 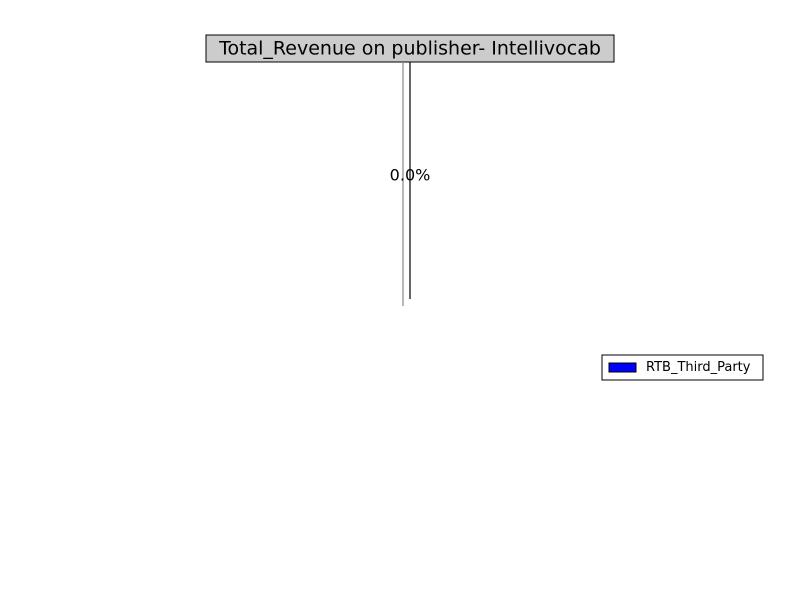 What do you see at coordinates (698, 367) in the screenshot?
I see `legend-entry-label: RTB_Third_Party` at bounding box center [698, 367].